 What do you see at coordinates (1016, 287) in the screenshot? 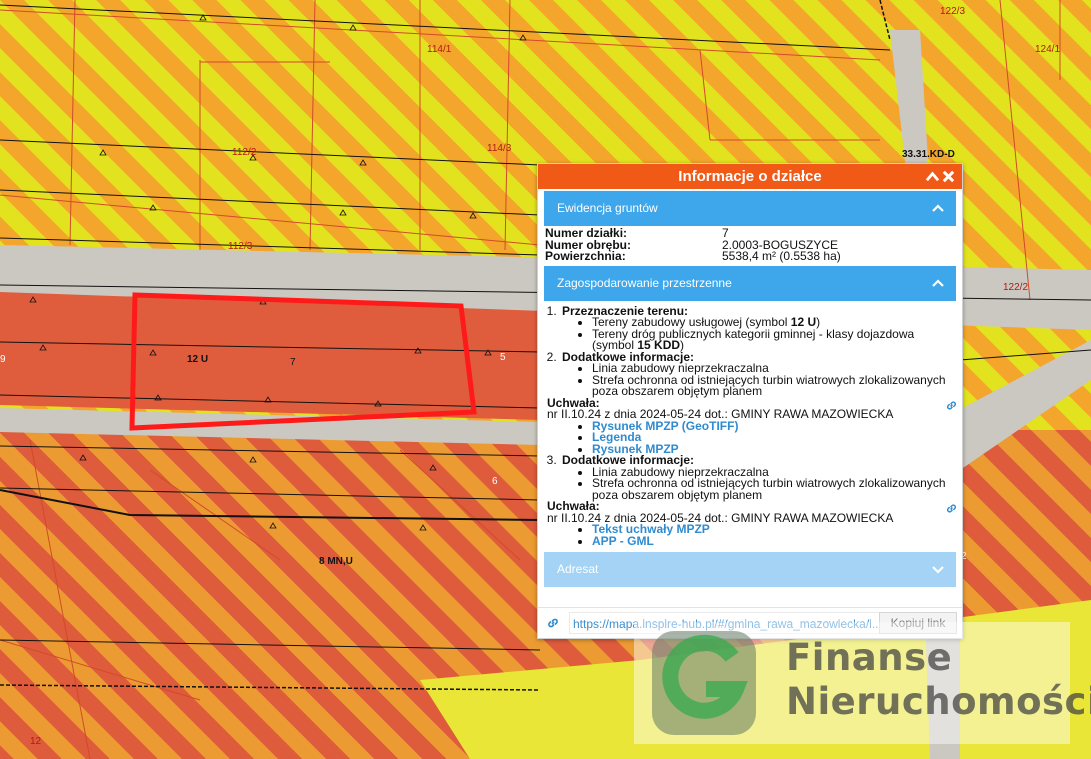
I see `parcel-label: 122/2` at bounding box center [1016, 287].